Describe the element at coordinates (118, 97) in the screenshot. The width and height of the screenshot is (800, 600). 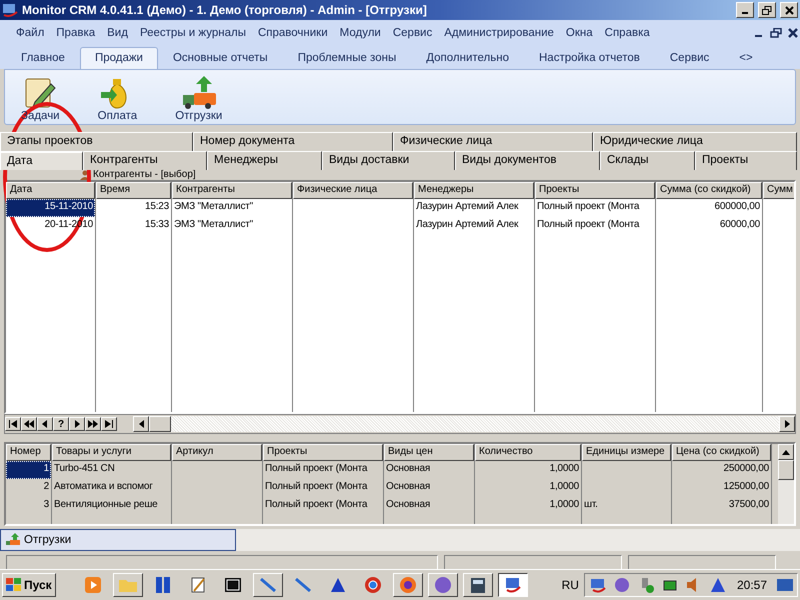
I see `ribbon-button: Оплата` at that location.